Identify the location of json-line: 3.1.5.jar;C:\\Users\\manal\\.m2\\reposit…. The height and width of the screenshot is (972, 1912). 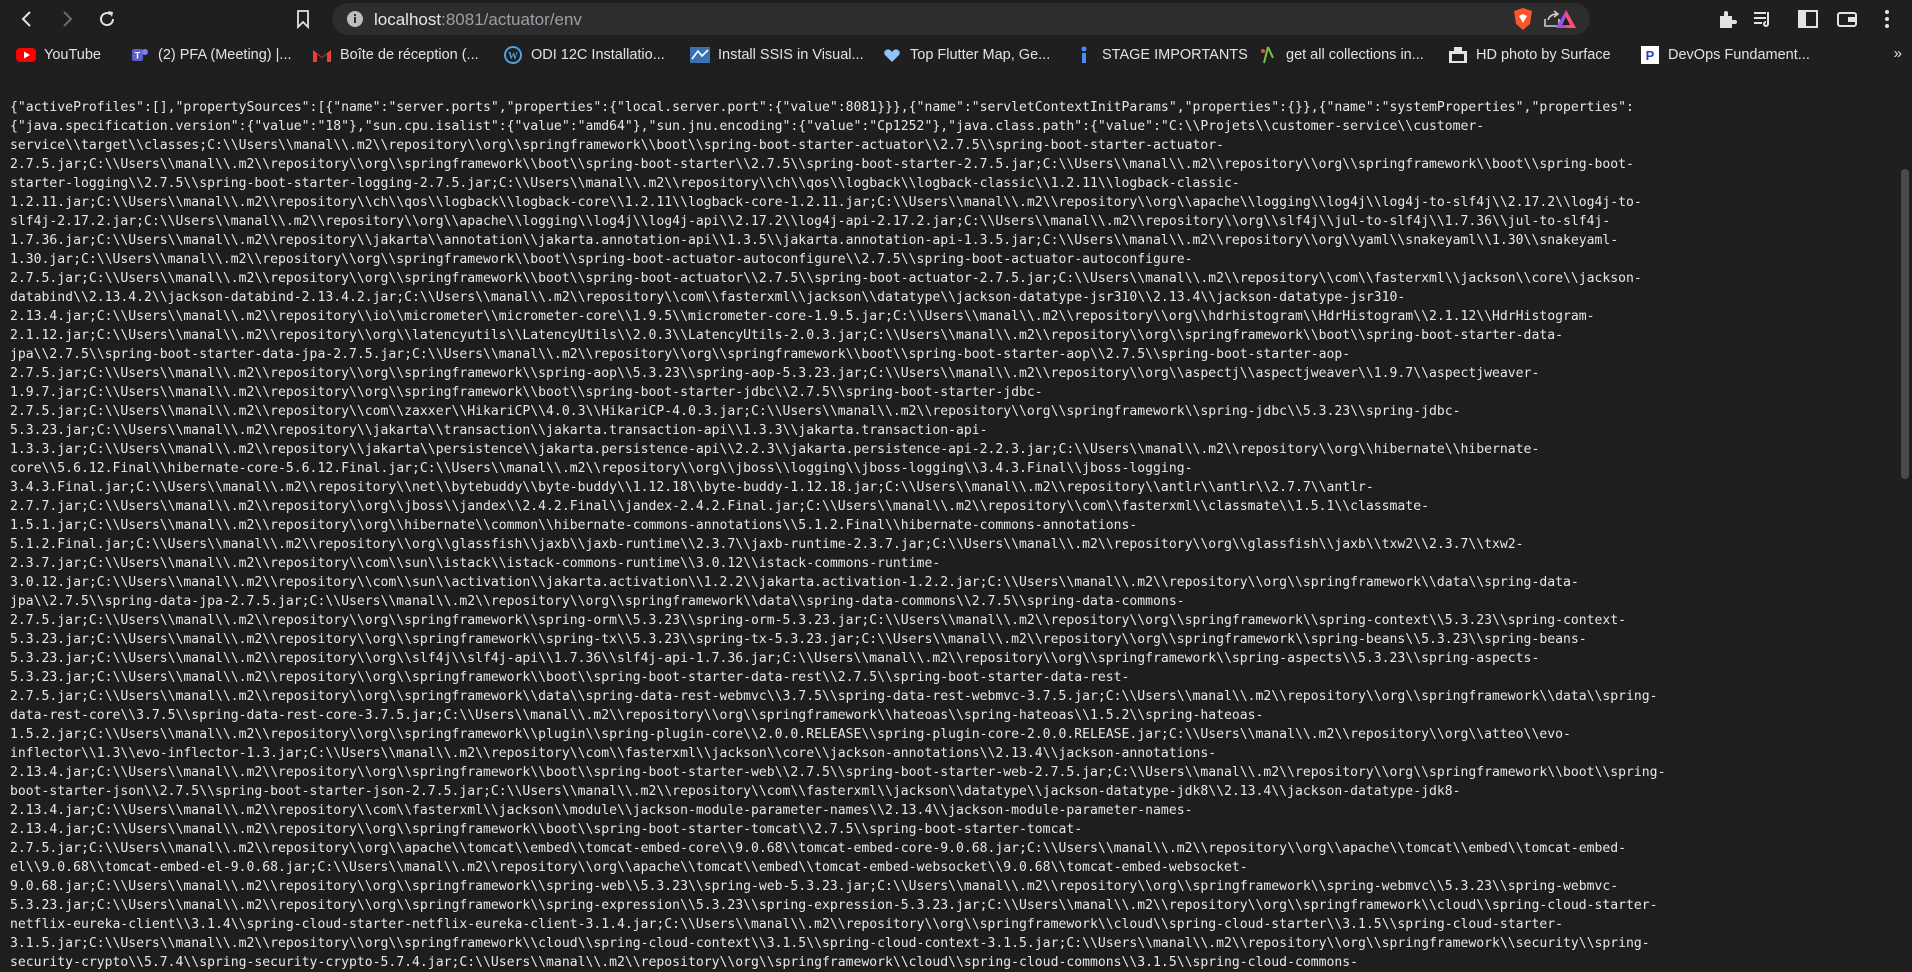
(830, 943).